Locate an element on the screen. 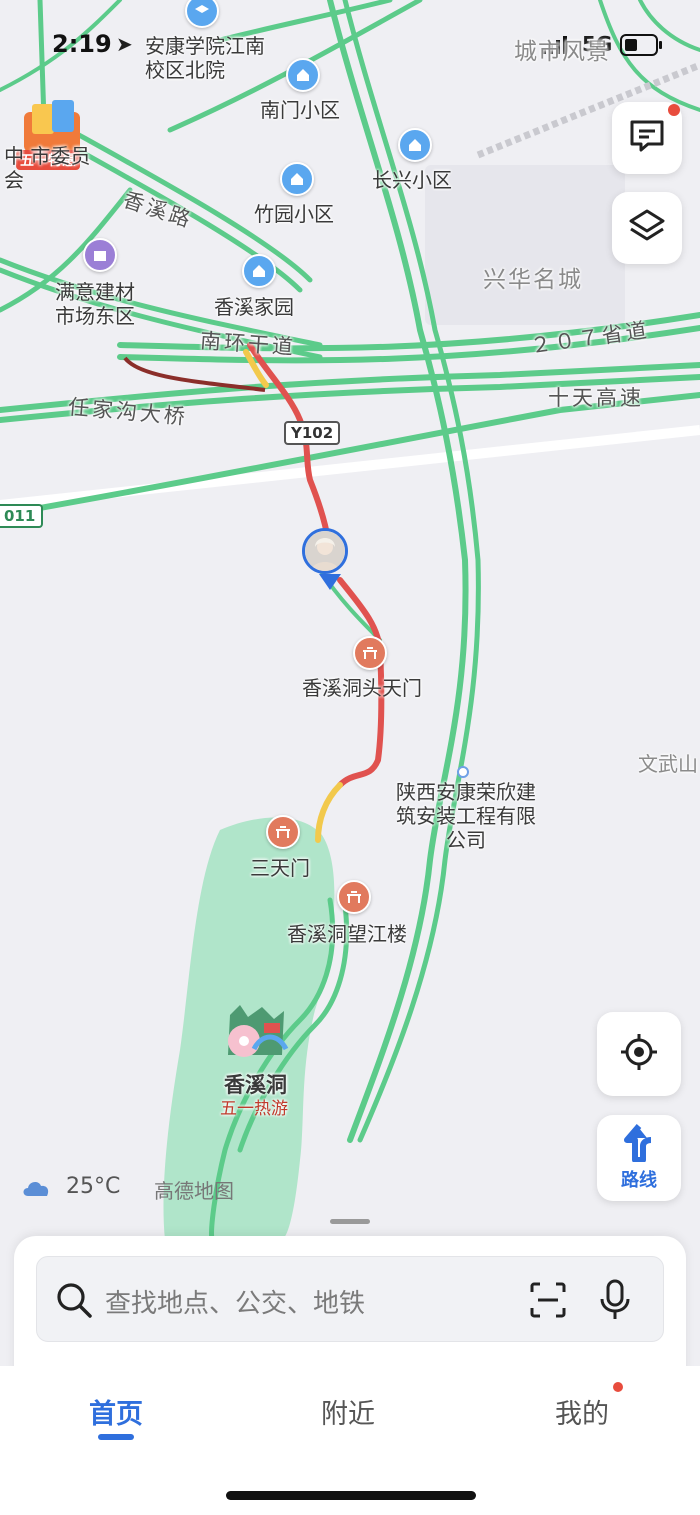  layers-button is located at coordinates (647, 228).